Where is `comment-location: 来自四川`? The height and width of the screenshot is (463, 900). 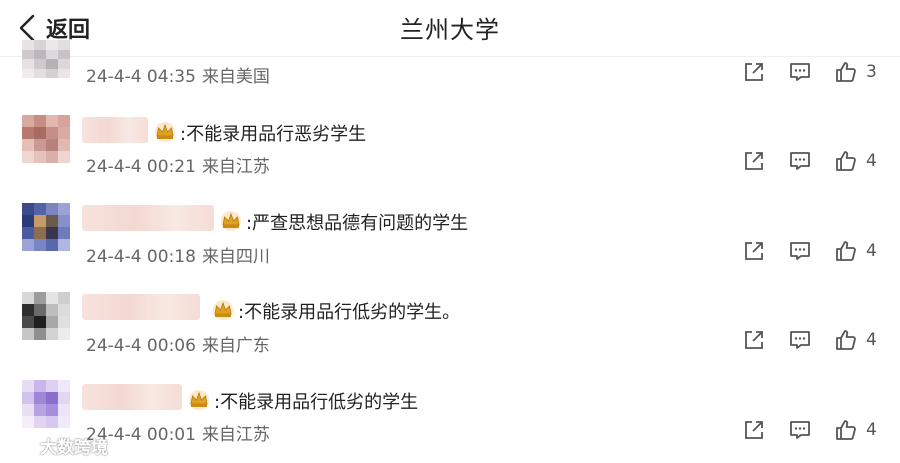 comment-location: 来自四川 is located at coordinates (235, 257).